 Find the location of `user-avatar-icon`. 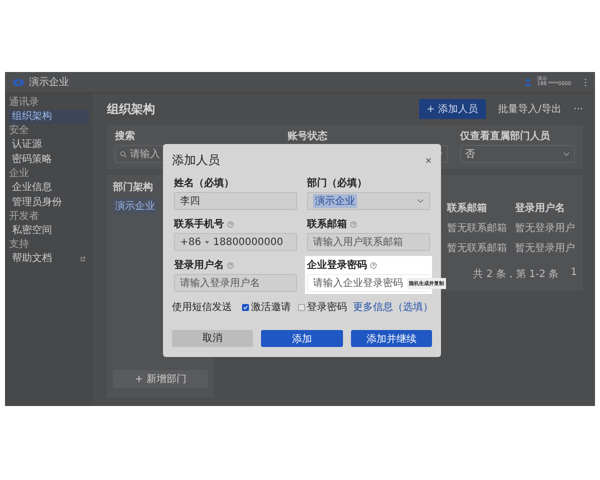

user-avatar-icon is located at coordinates (528, 82).